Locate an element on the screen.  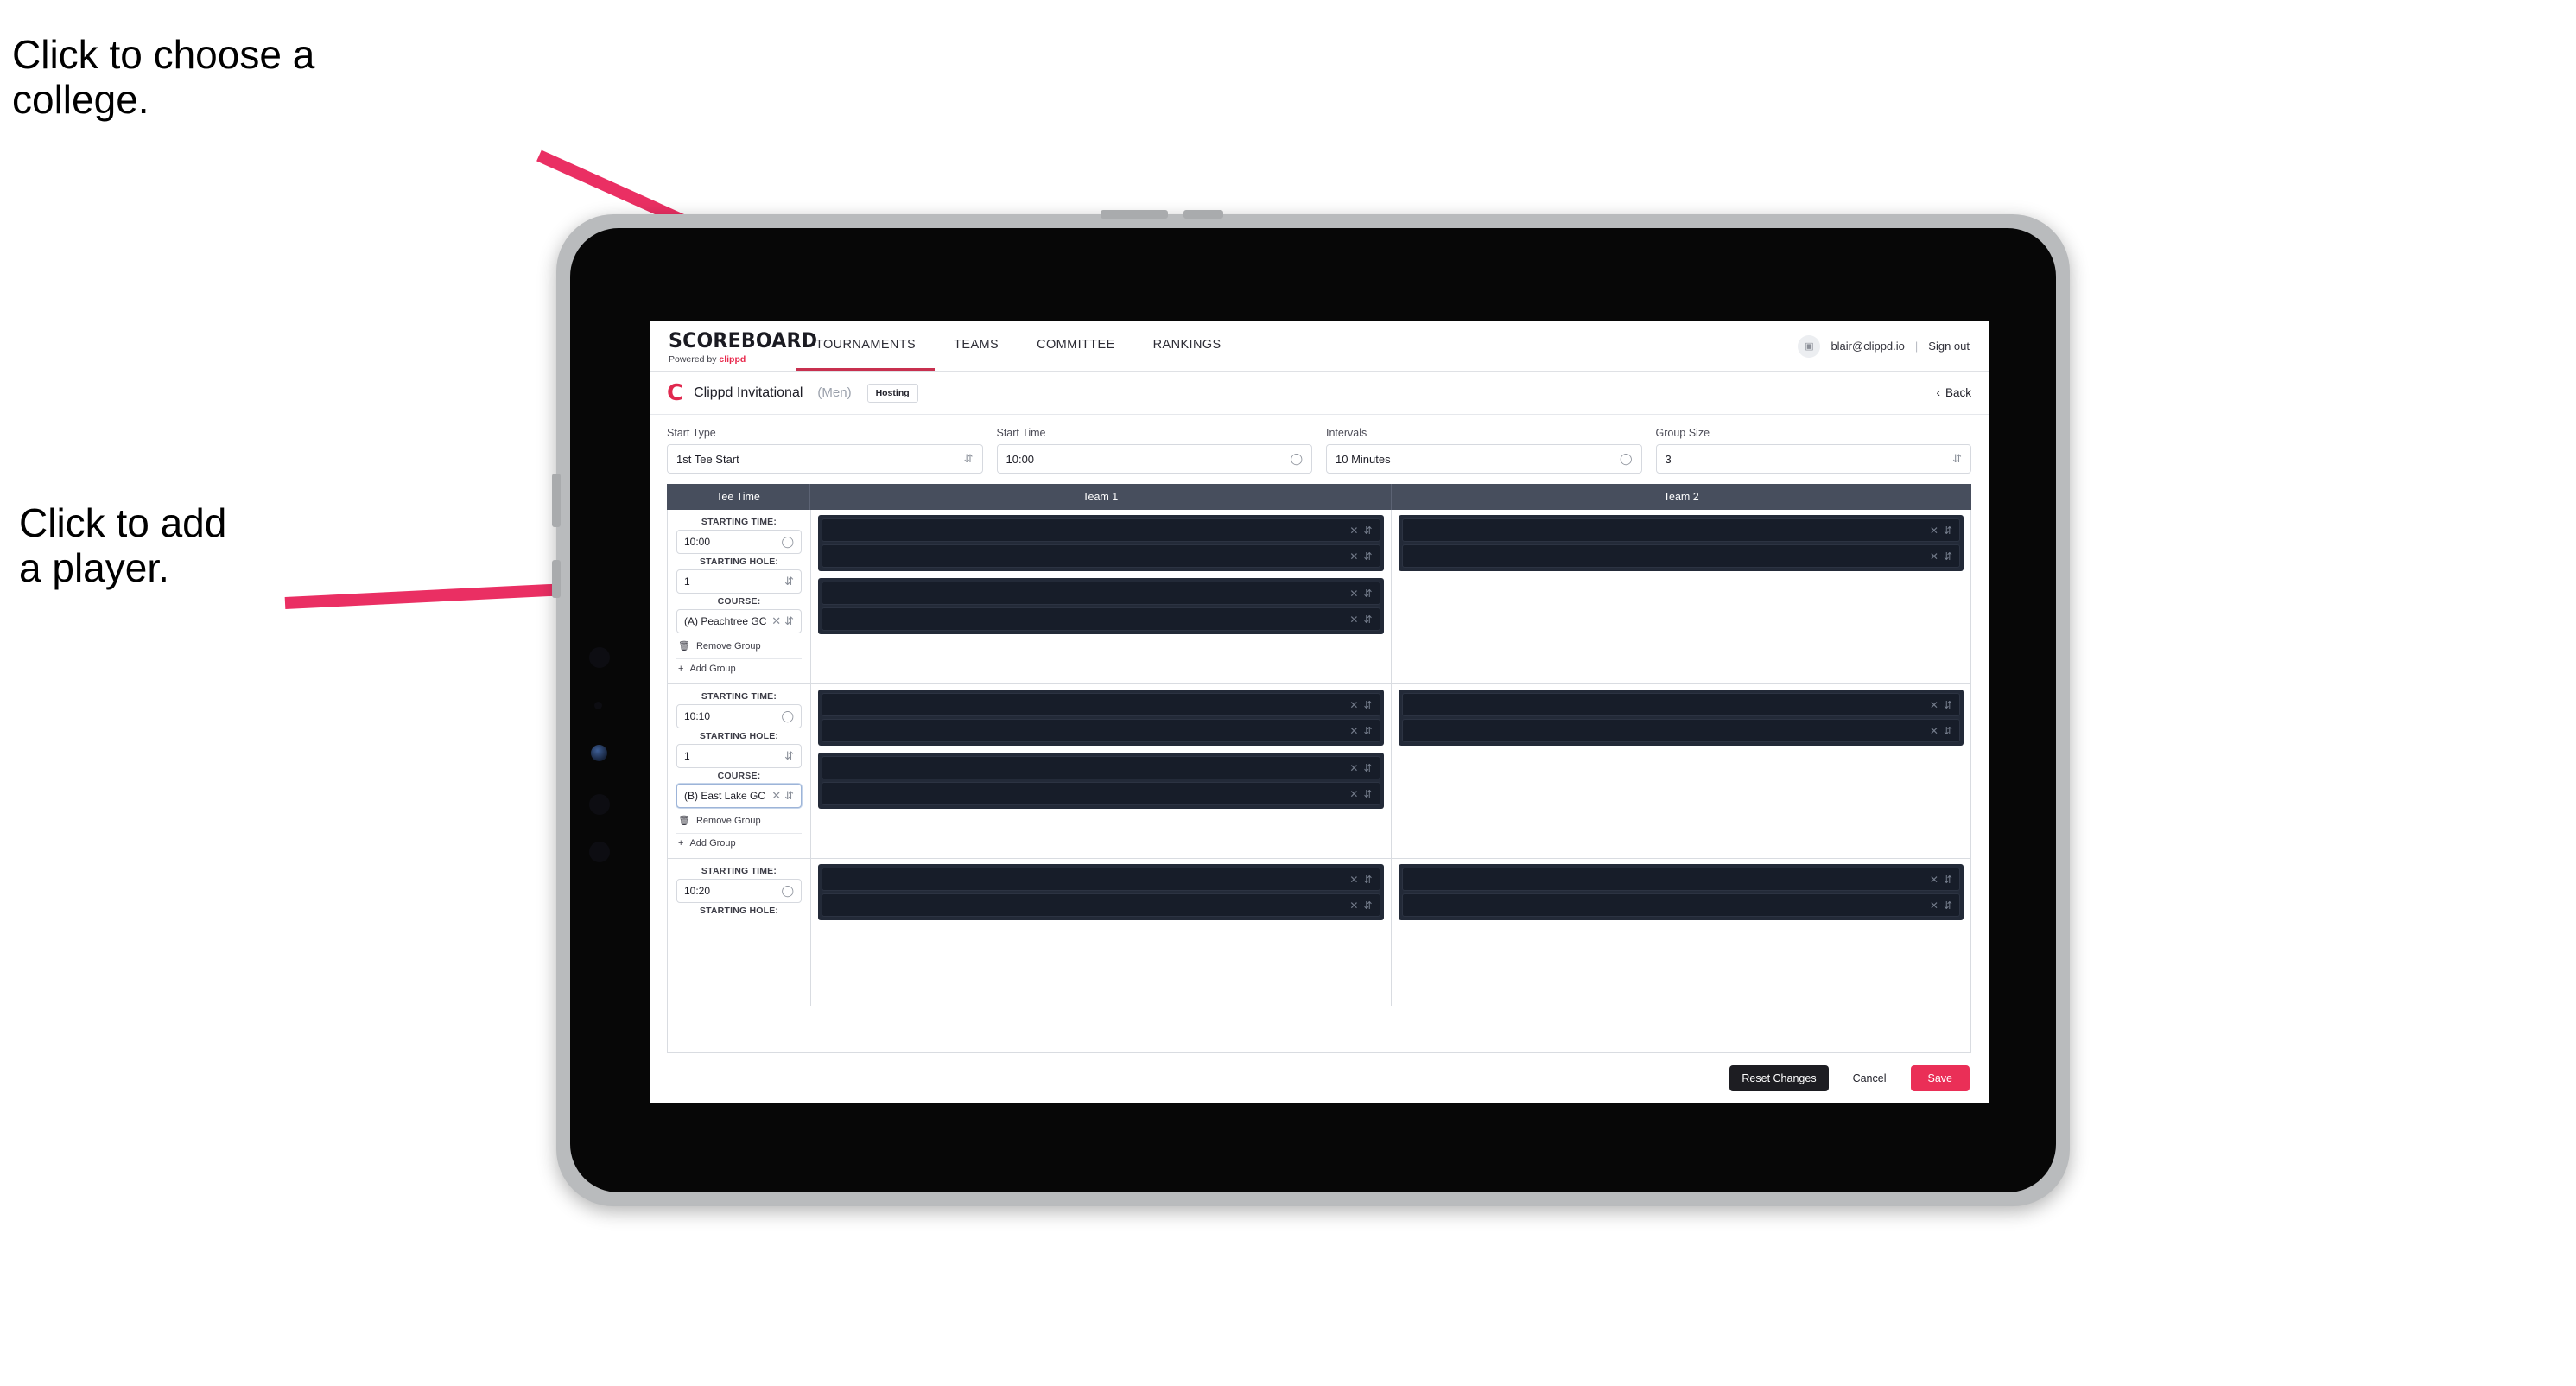
nav-tabs: TOURNAMENTS TEAMS COMMITTEE RANKINGS is located at coordinates (1018, 346).